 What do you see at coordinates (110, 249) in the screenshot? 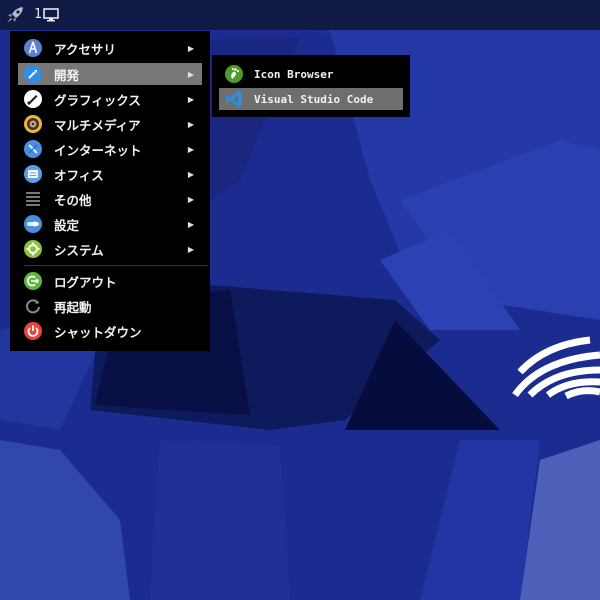
I see `menu-item-system: システム ▶` at bounding box center [110, 249].